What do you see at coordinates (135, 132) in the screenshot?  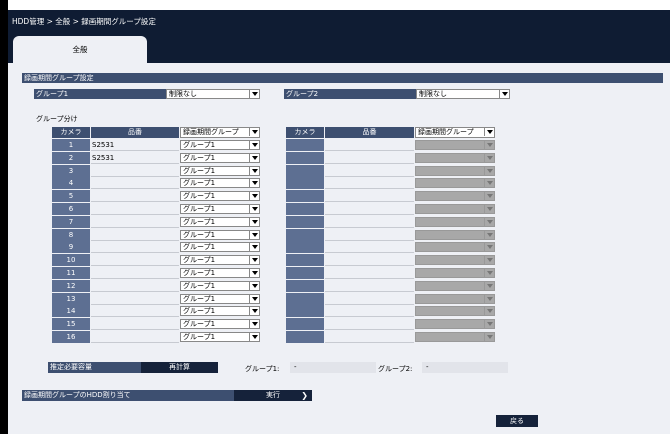 I see `left-col-model: 品番` at bounding box center [135, 132].